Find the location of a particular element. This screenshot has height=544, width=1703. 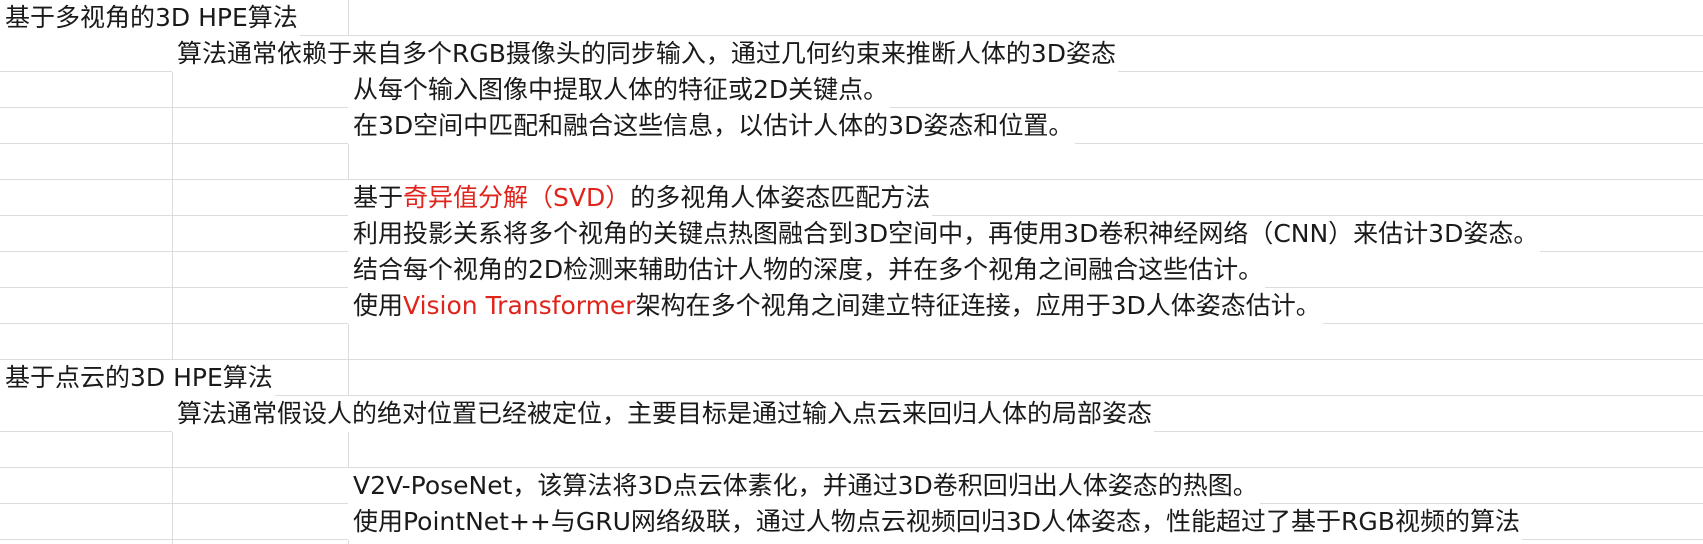

depth-method-cell: 结合每个视角的2D检测来辅助估计人物的深度，并在多个视角之间融合这些估计。 is located at coordinates (807, 270).